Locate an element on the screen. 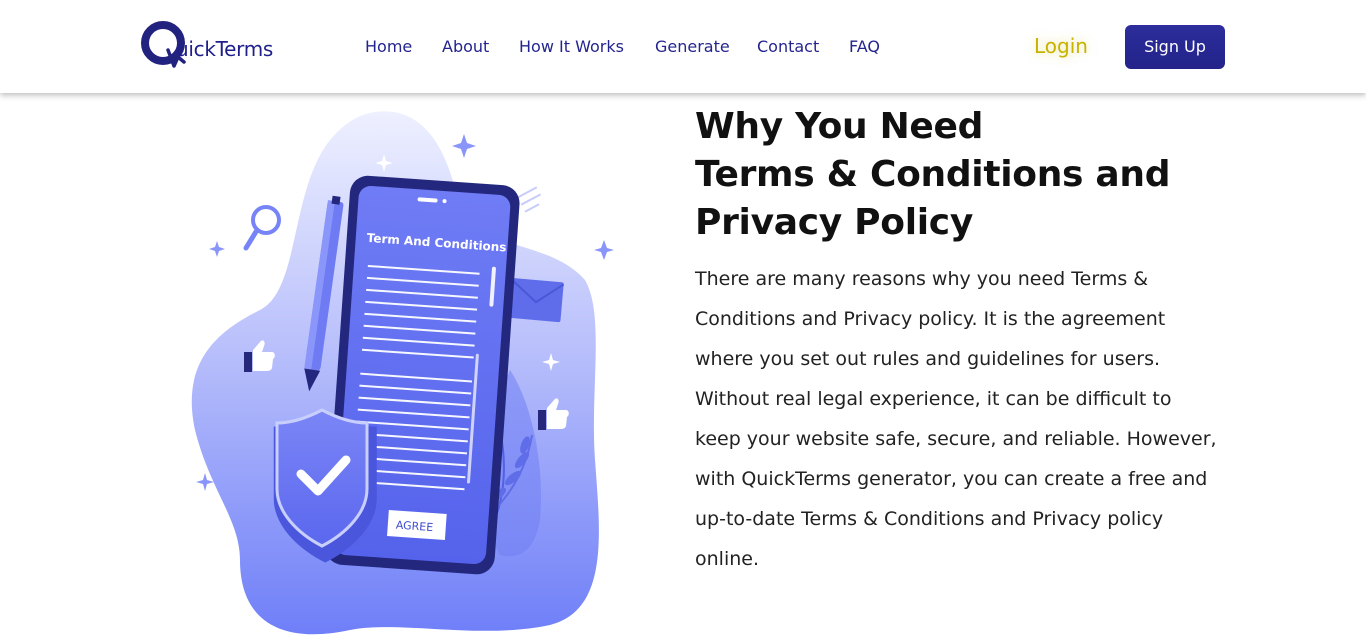 The width and height of the screenshot is (1366, 635). nav-generate: Generate is located at coordinates (692, 46).